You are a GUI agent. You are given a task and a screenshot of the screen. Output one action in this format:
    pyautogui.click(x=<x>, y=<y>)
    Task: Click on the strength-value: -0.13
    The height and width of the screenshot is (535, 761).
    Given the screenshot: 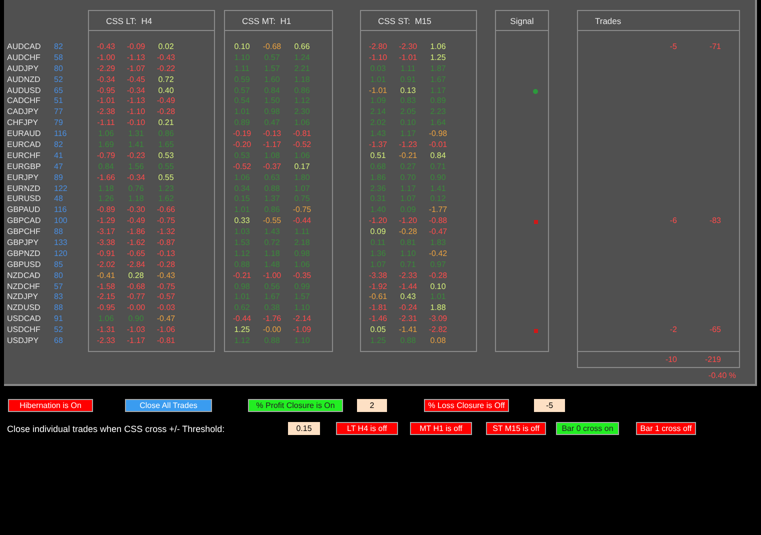 What is the action you would take?
    pyautogui.click(x=166, y=254)
    